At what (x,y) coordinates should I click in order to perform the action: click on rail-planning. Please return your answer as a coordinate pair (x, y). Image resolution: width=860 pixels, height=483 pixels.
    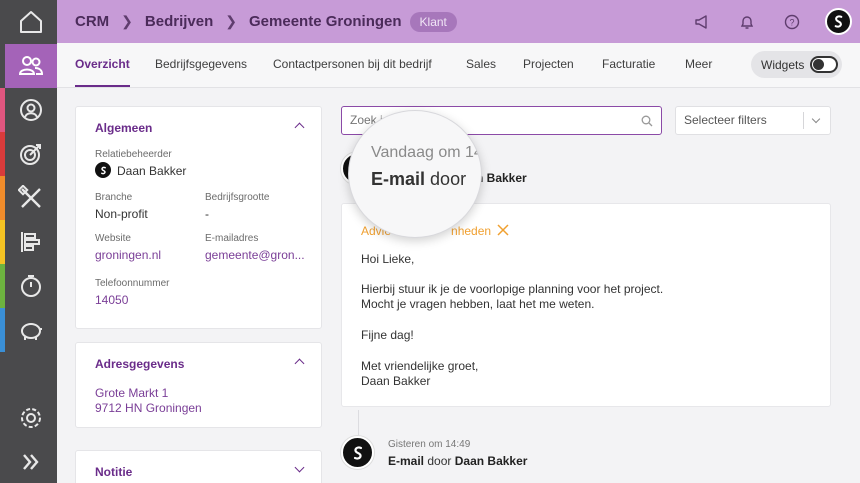
    Looking at the image, I should click on (31, 242).